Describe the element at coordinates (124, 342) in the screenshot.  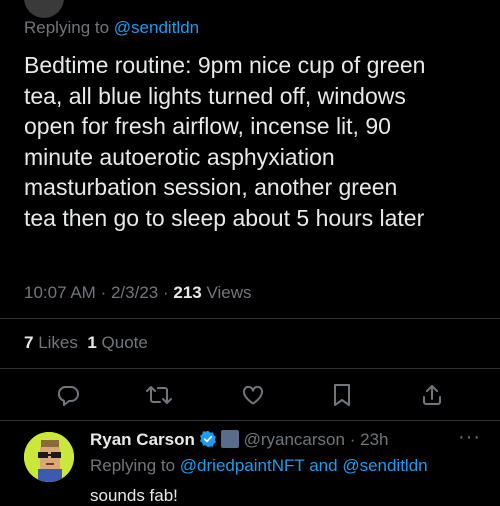
I see `quotes-label: Quote` at that location.